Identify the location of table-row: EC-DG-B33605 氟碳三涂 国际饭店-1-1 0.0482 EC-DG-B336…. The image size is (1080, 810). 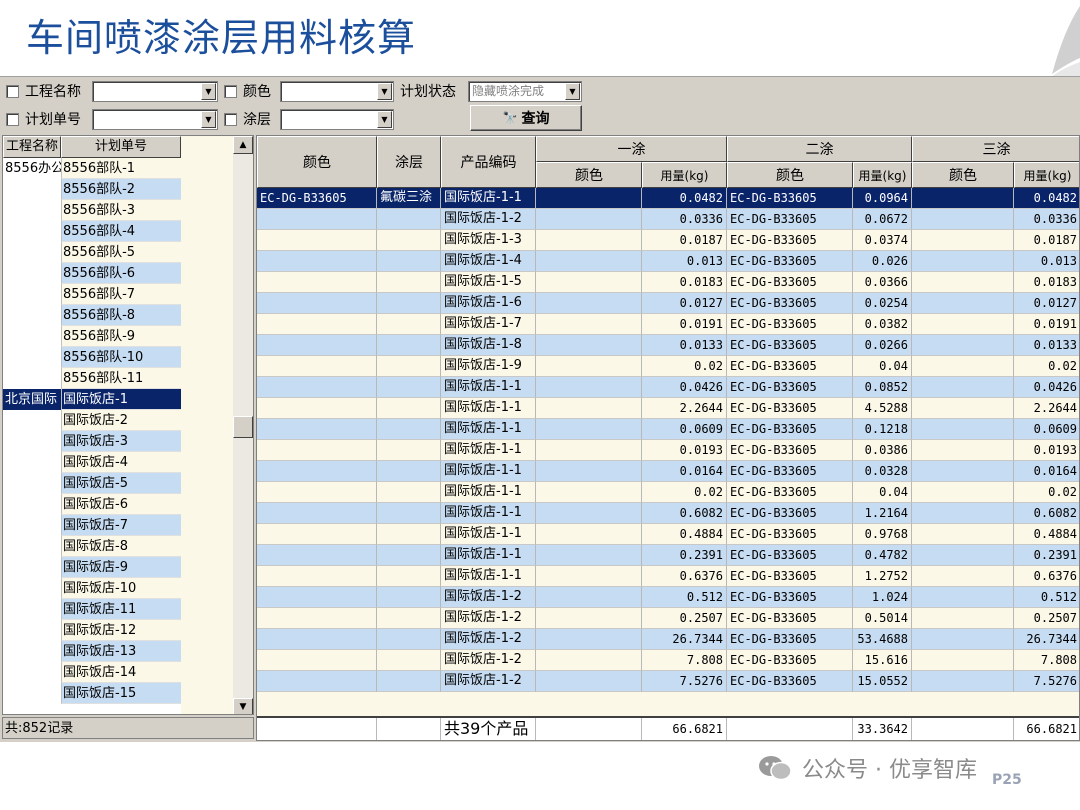
(668, 198).